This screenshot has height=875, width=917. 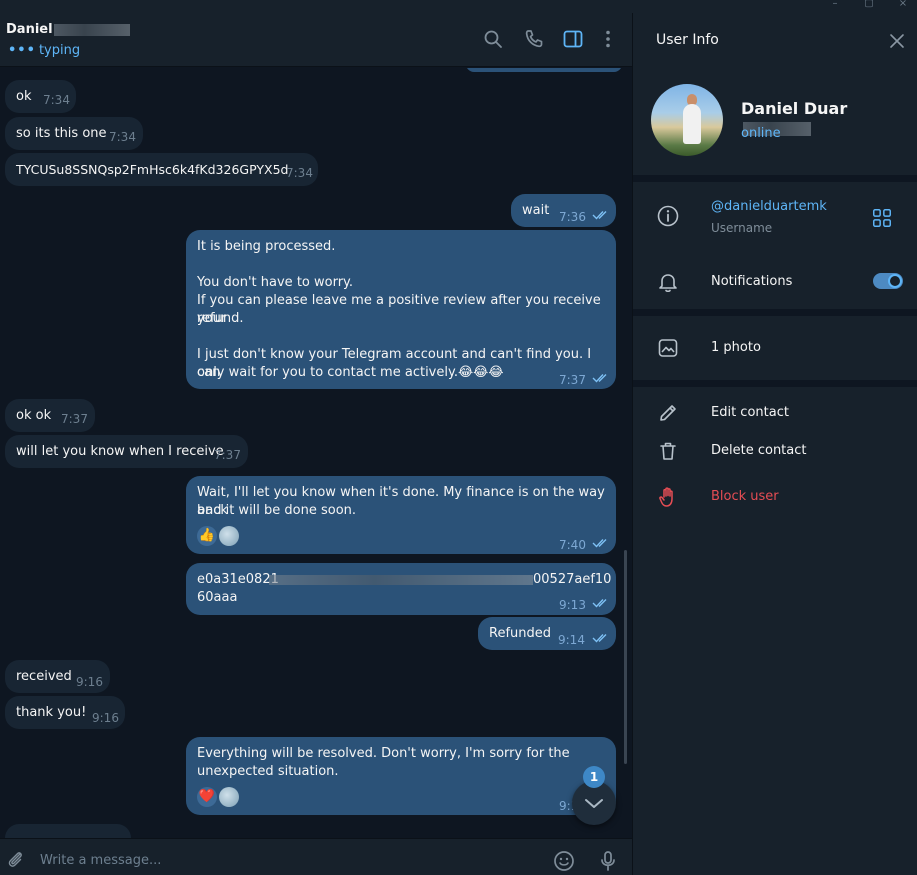 I want to click on message-text: ok ok, so click(x=34, y=415).